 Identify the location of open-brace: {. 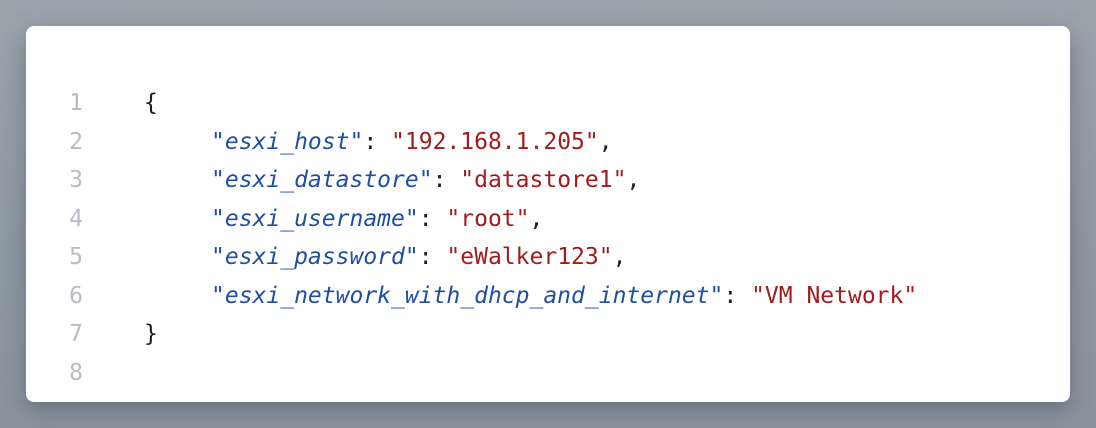
(151, 103).